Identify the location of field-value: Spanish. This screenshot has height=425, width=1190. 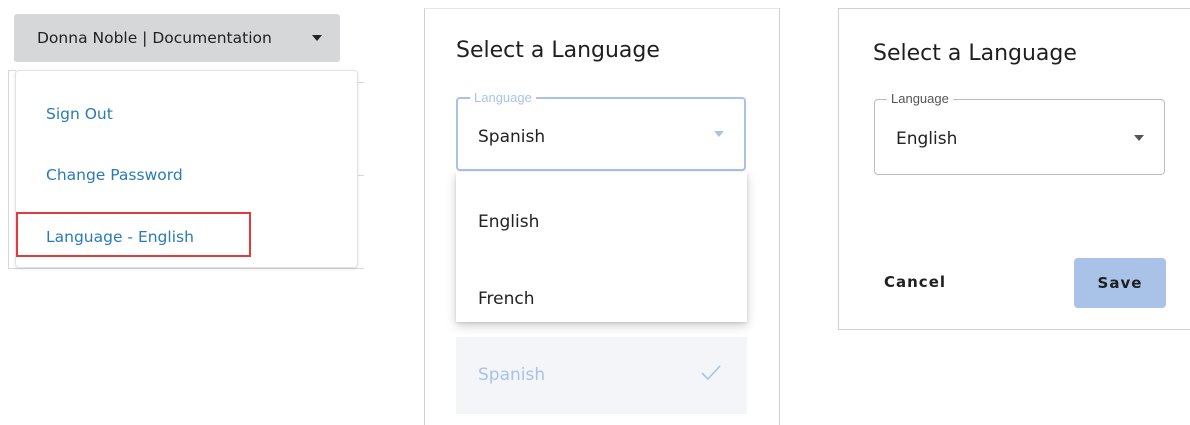
(512, 137).